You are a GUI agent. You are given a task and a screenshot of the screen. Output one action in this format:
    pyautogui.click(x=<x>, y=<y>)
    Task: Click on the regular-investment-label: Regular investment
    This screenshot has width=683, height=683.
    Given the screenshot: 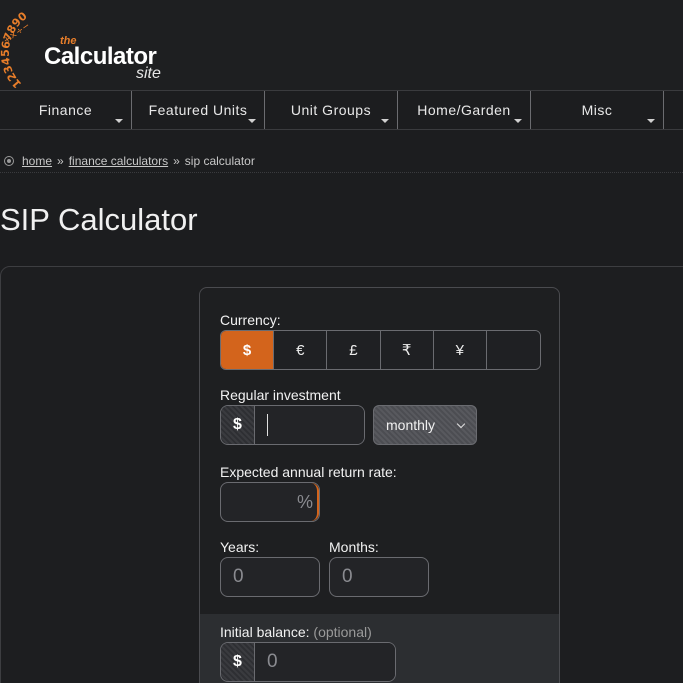 What is the action you would take?
    pyautogui.click(x=280, y=395)
    